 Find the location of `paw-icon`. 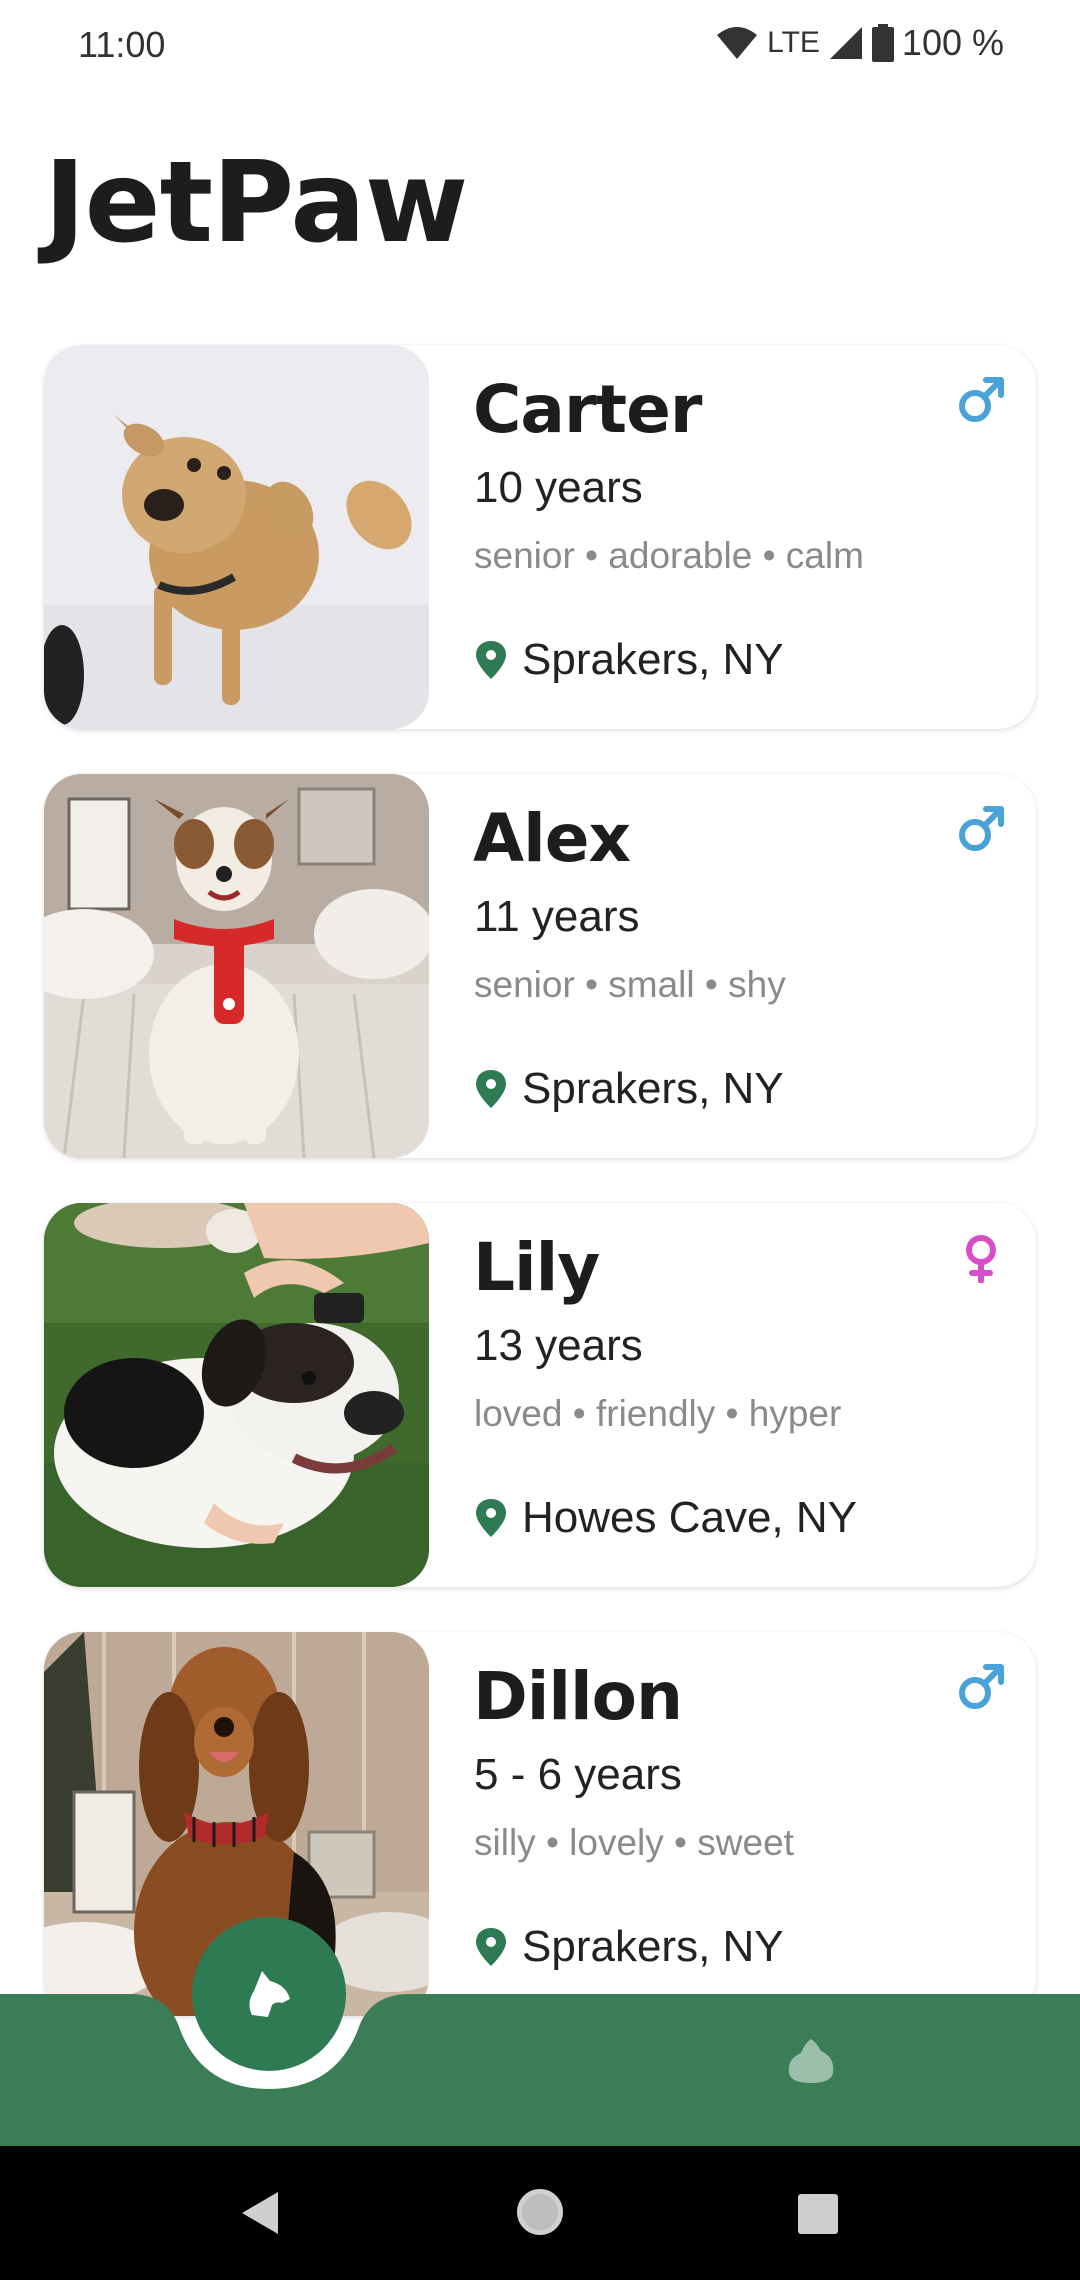

paw-icon is located at coordinates (811, 2061).